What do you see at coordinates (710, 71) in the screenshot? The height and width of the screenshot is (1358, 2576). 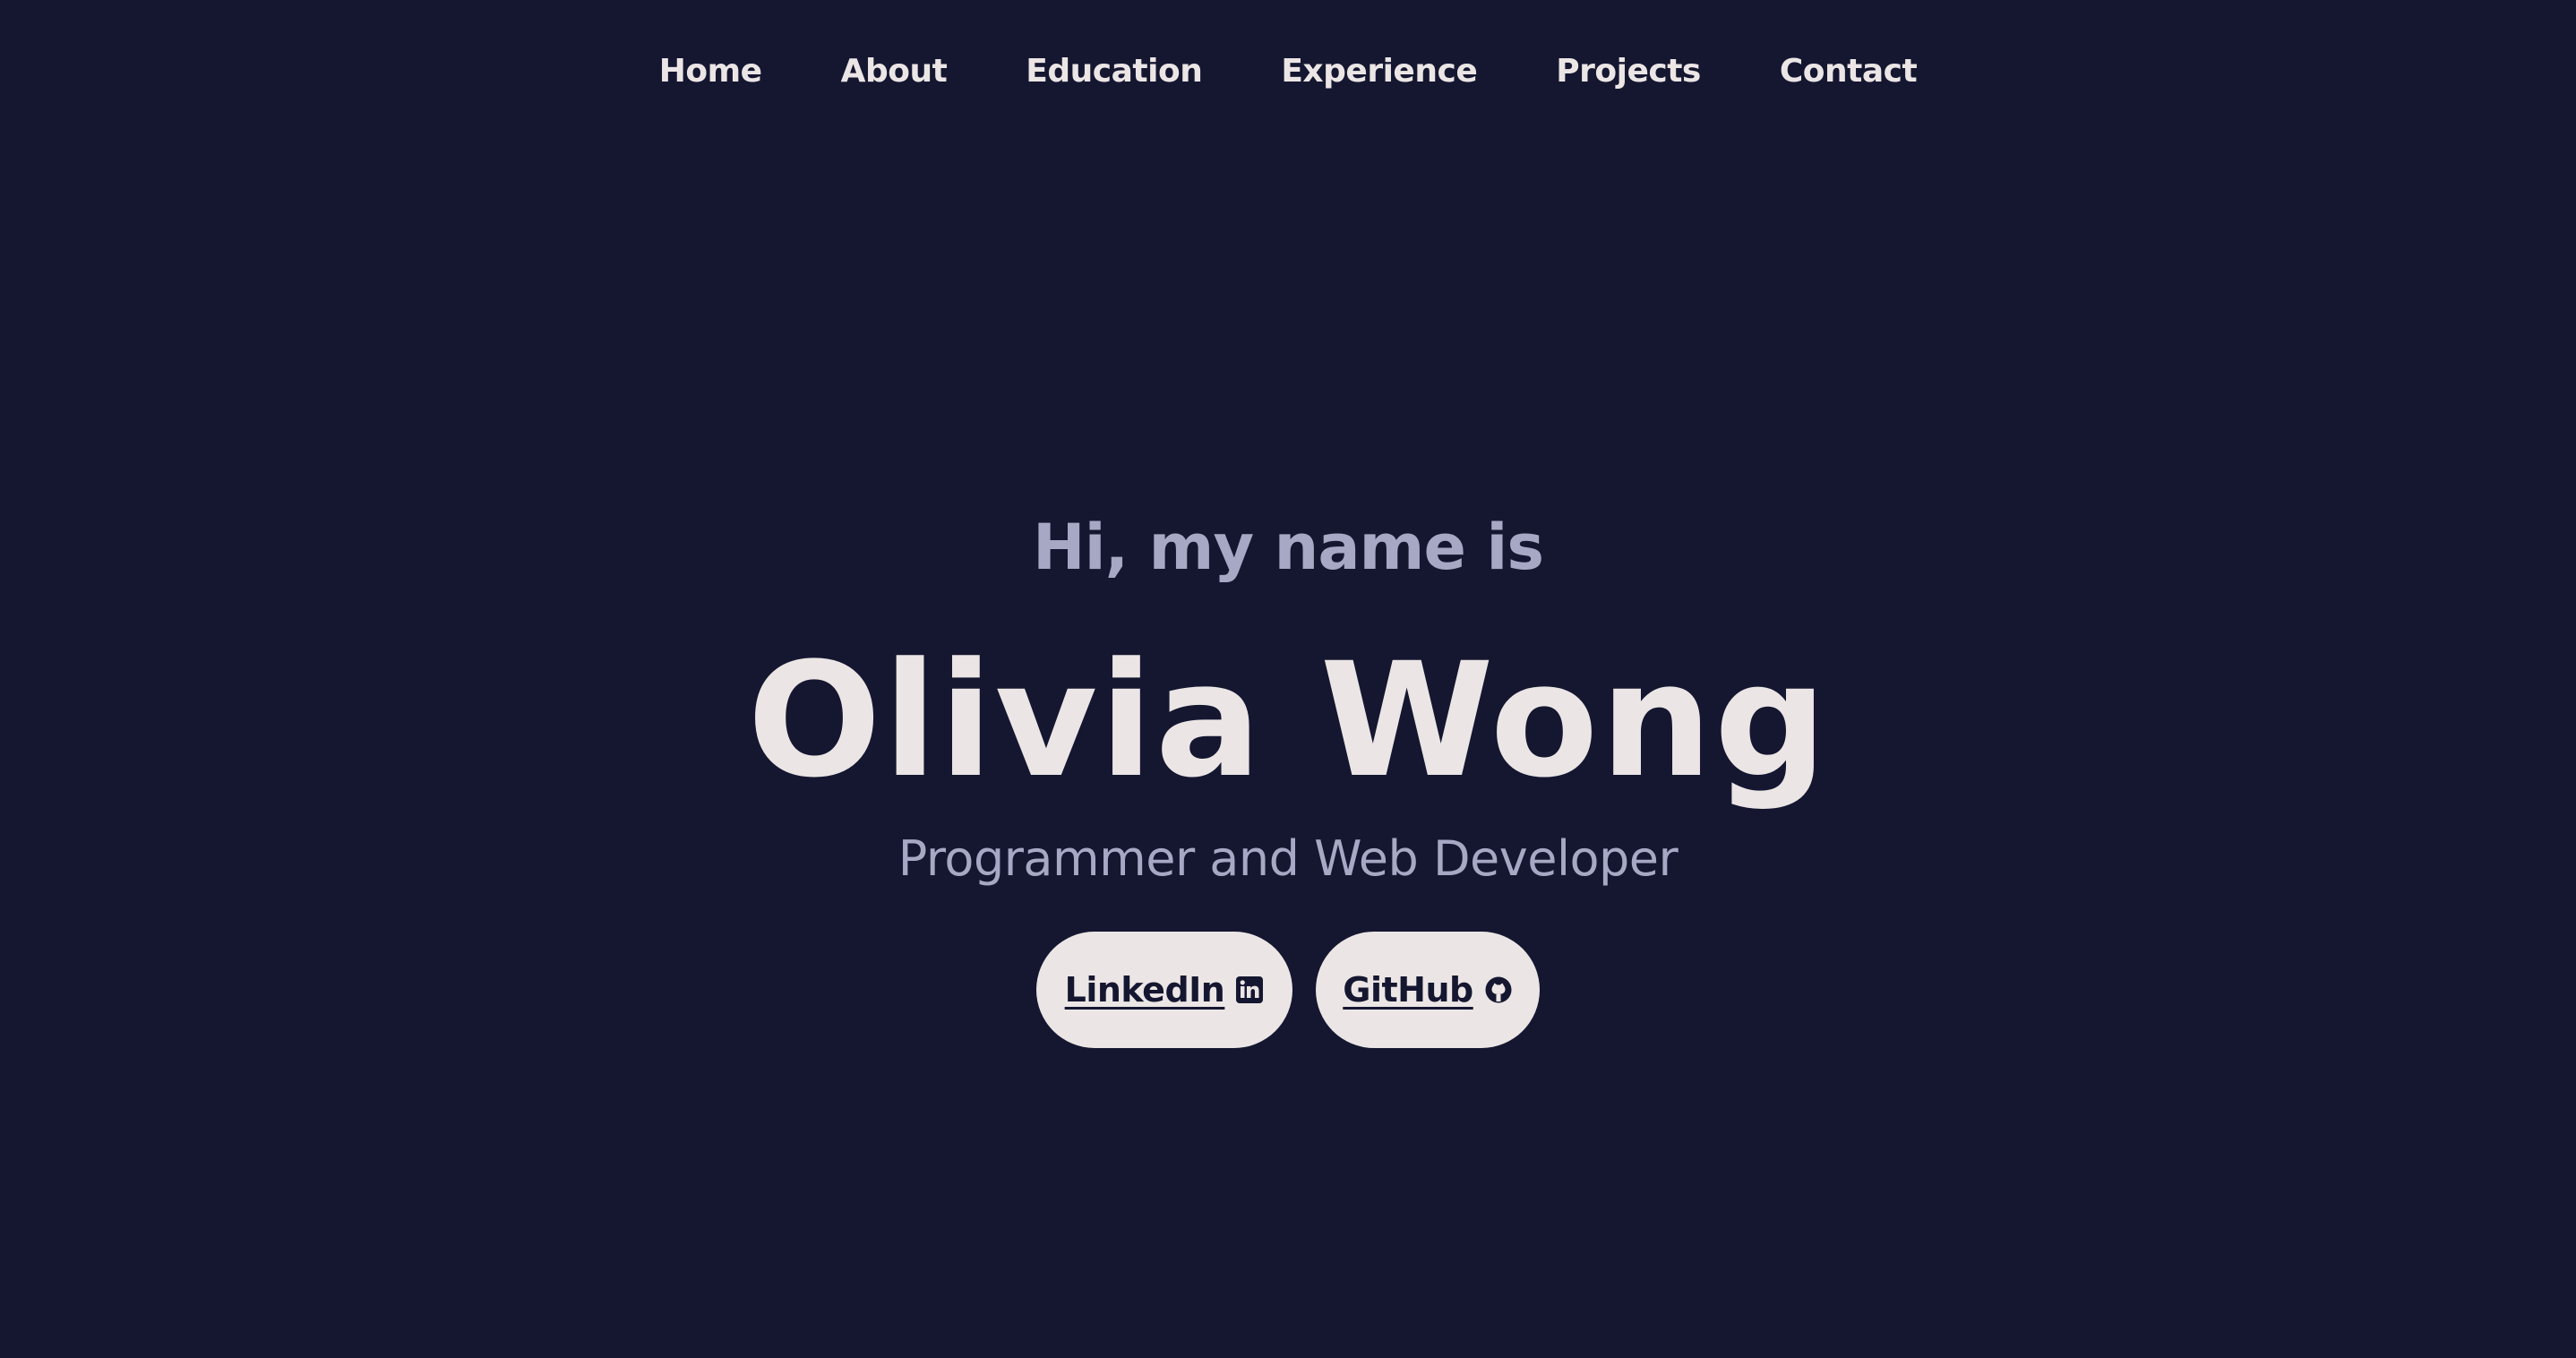 I see `nav-home-link: Home` at bounding box center [710, 71].